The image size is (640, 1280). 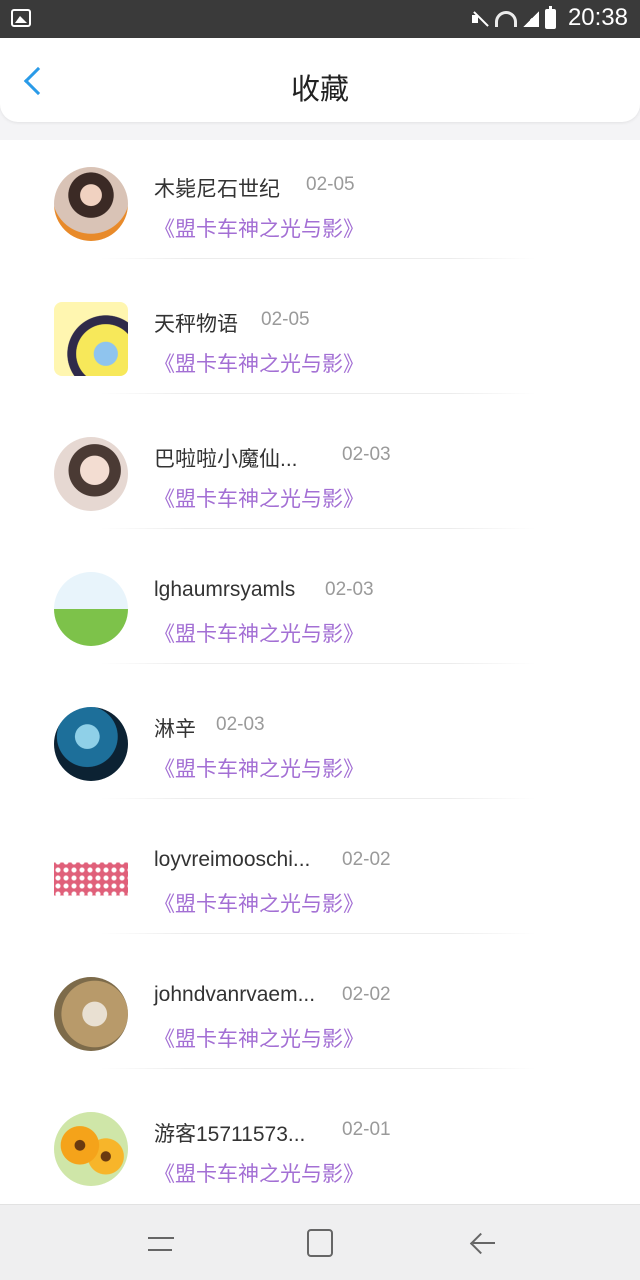 I want to click on list-item: 巴啦啦小魔仙... 02-03 《盟卡车神之光与影》, so click(x=320, y=477).